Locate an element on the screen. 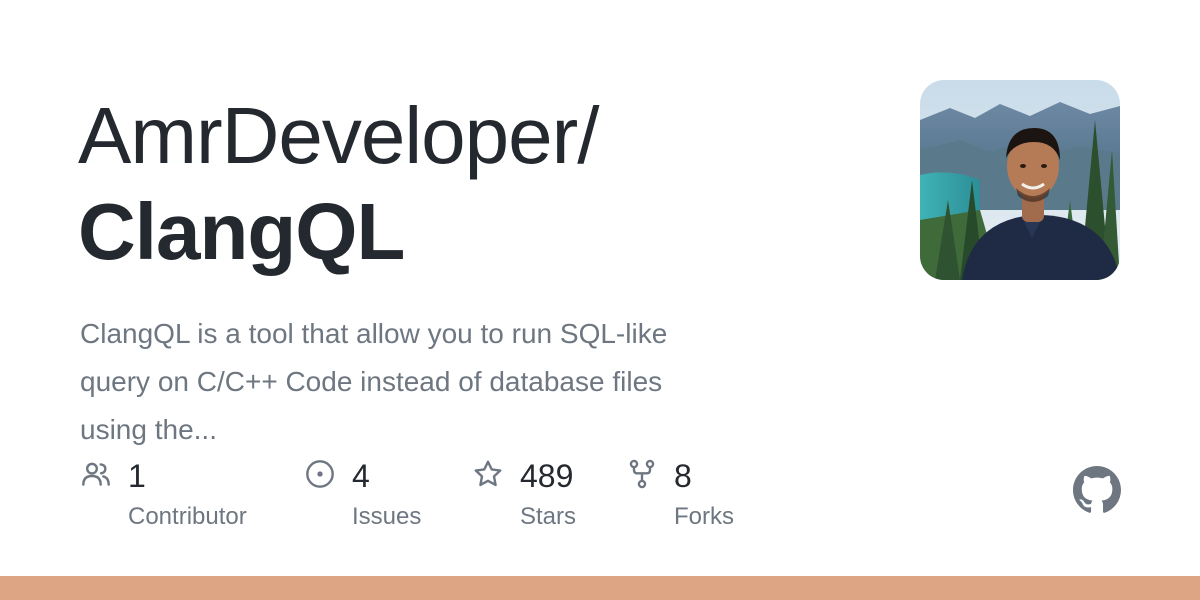  issue-opened-icon is located at coordinates (320, 474).